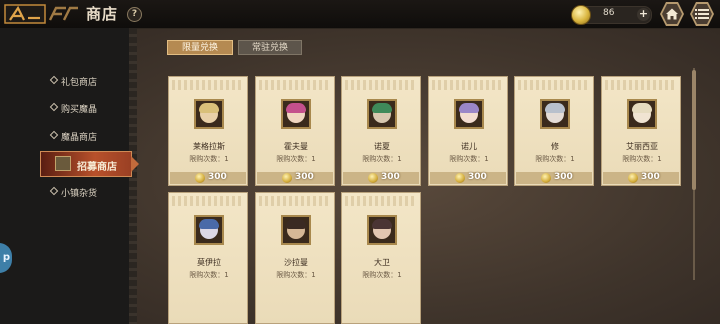 This screenshot has height=324, width=720. What do you see at coordinates (209, 262) in the screenshot?
I see `card-name: 莫伊拉` at bounding box center [209, 262].